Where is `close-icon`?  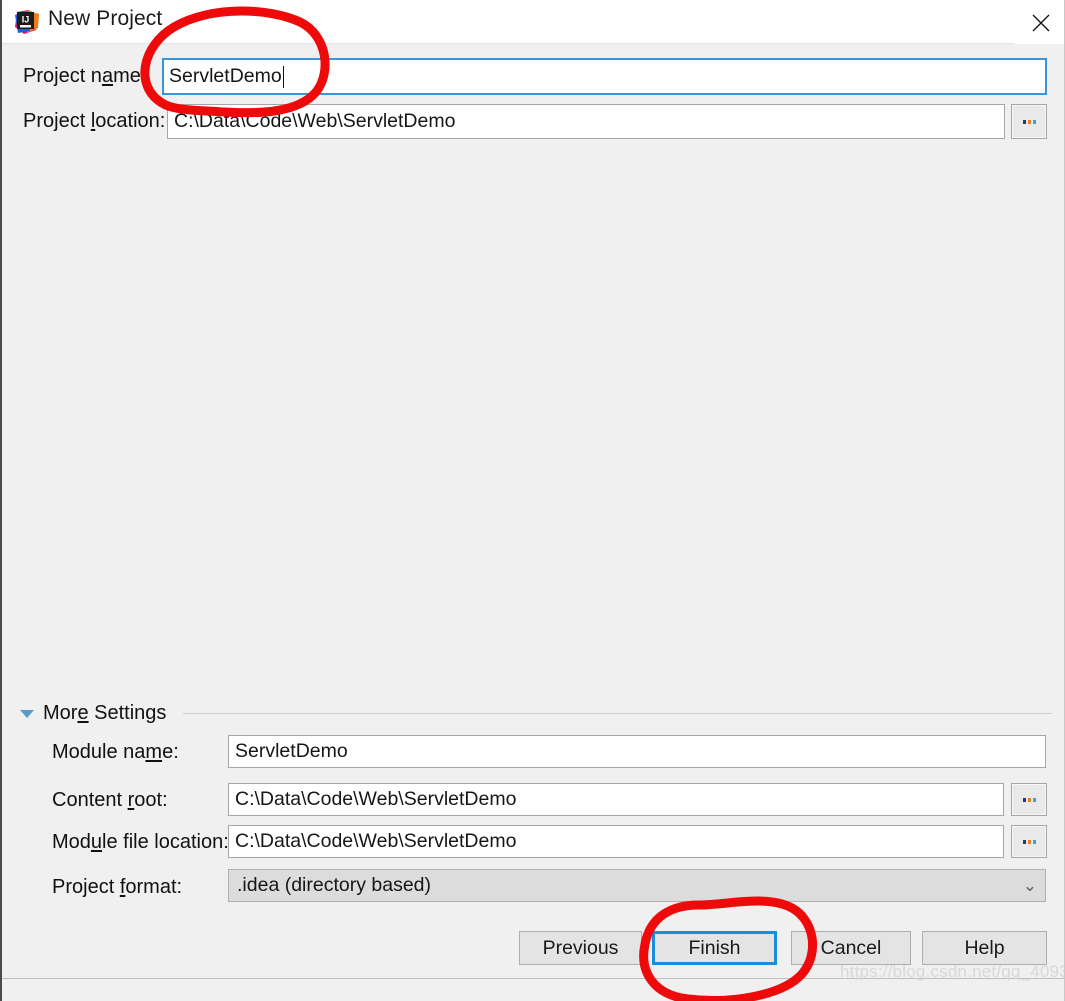
close-icon is located at coordinates (1041, 23).